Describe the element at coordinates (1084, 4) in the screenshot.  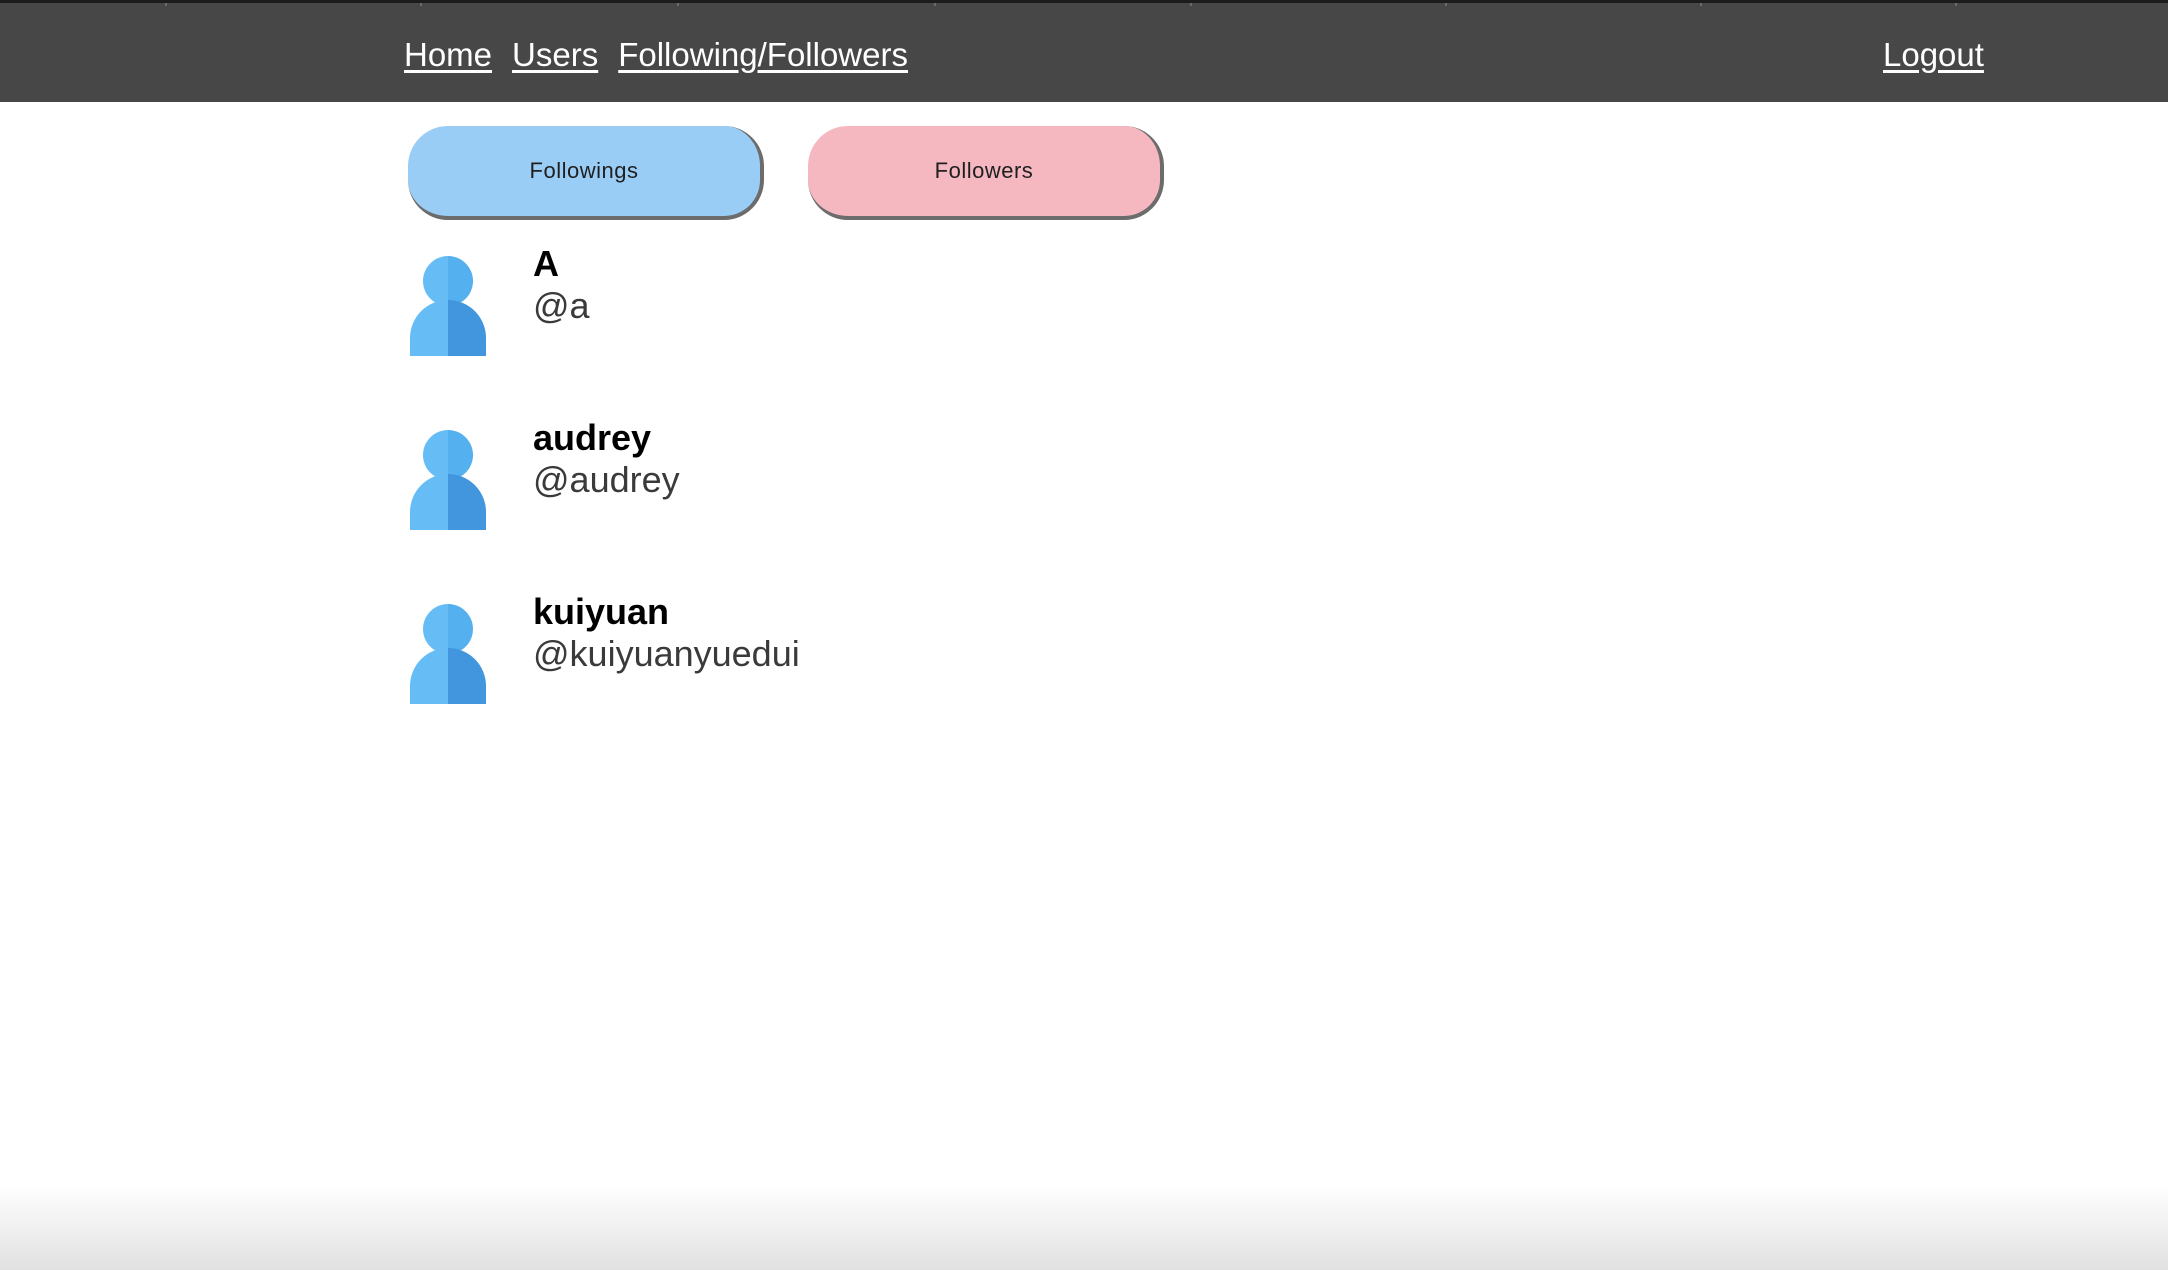
I see `navbar-top-edge` at that location.